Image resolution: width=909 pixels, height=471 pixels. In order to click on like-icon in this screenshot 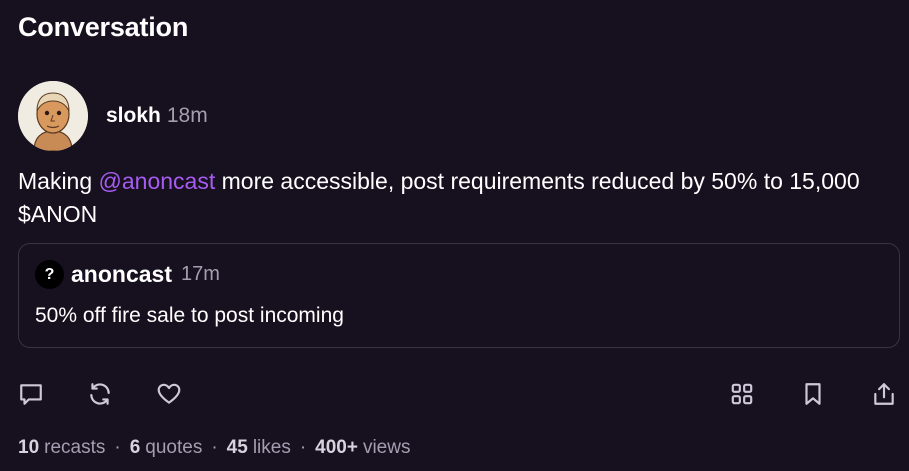, I will do `click(169, 394)`.